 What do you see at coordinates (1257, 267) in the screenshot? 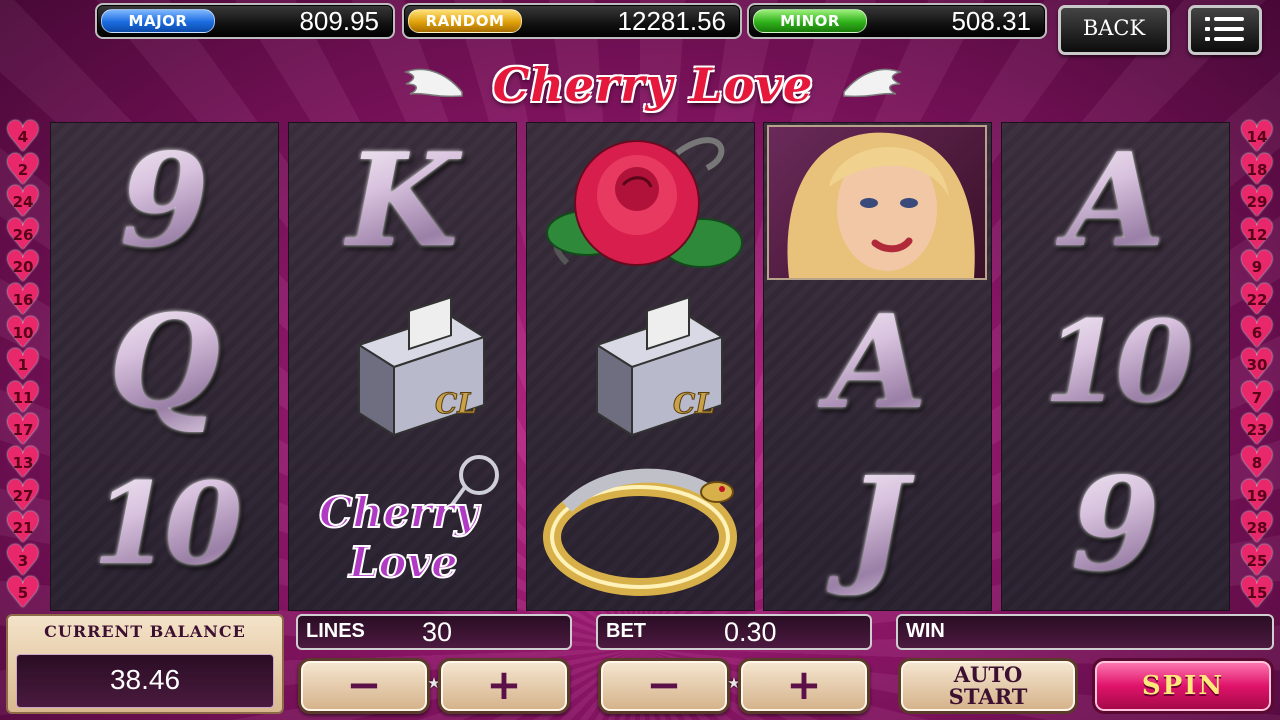
I see `payline-number: 9` at bounding box center [1257, 267].